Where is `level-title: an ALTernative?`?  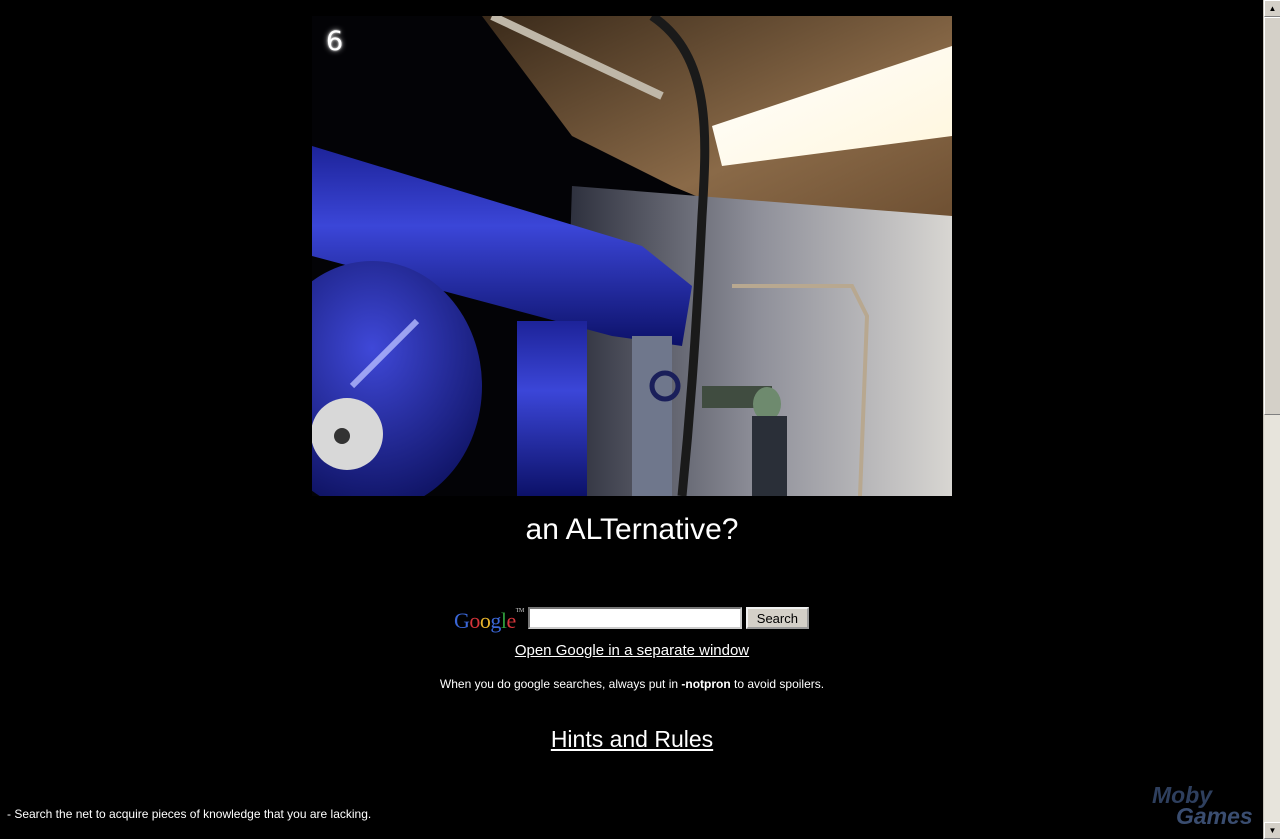
level-title: an ALTernative? is located at coordinates (632, 529).